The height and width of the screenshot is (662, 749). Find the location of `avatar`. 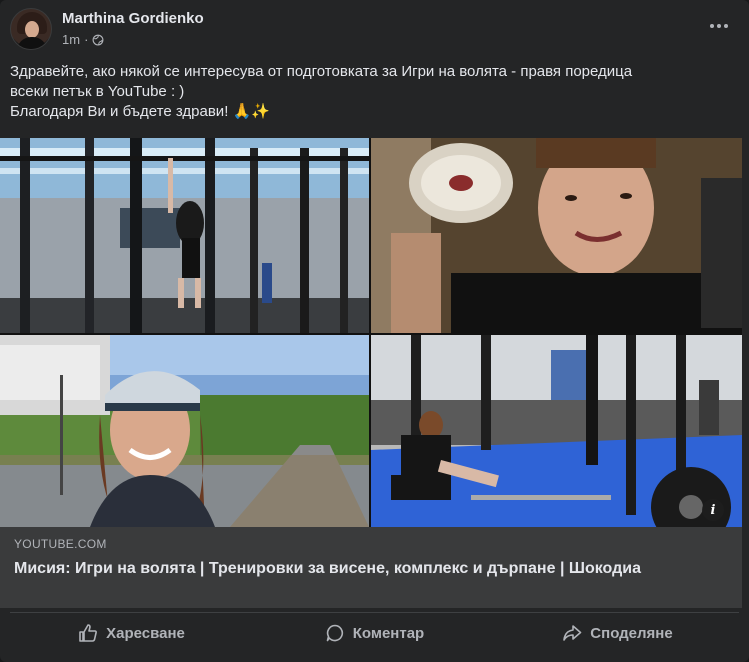

avatar is located at coordinates (31, 29).